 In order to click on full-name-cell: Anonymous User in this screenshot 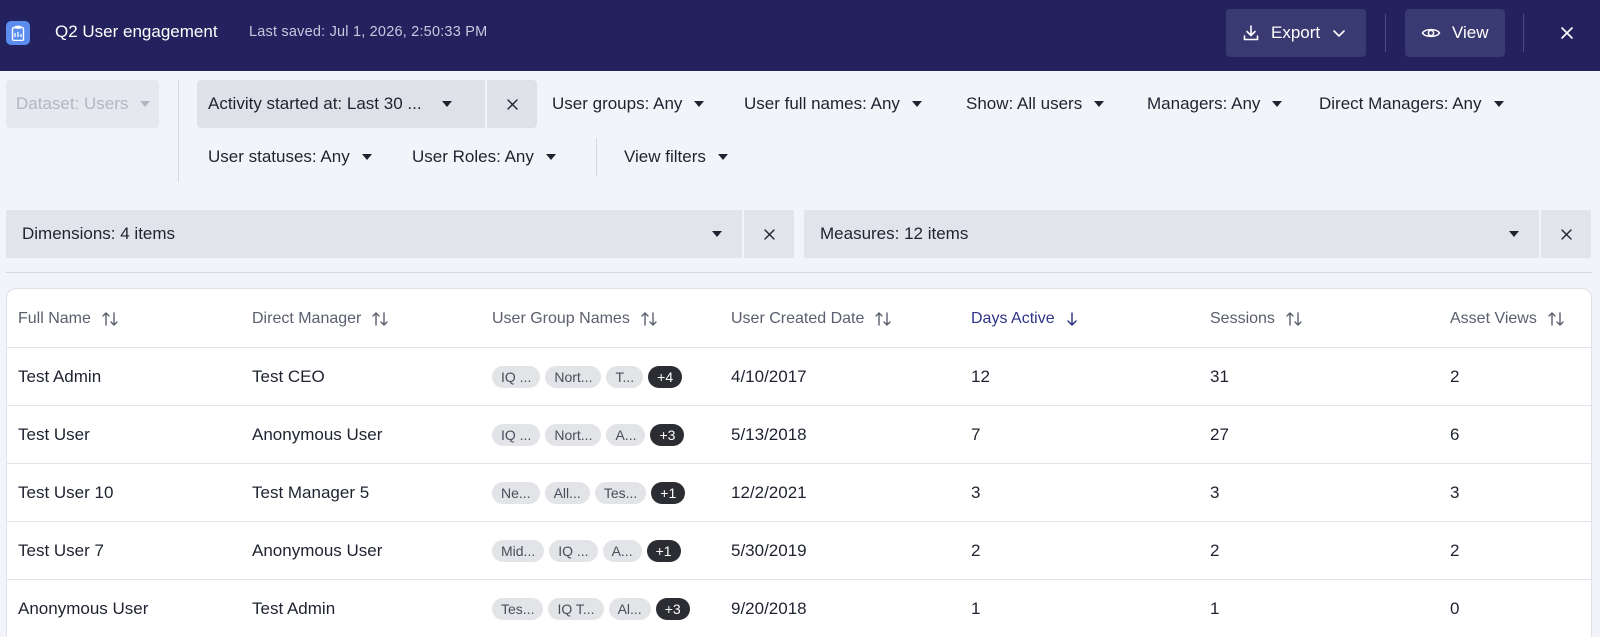, I will do `click(83, 608)`.